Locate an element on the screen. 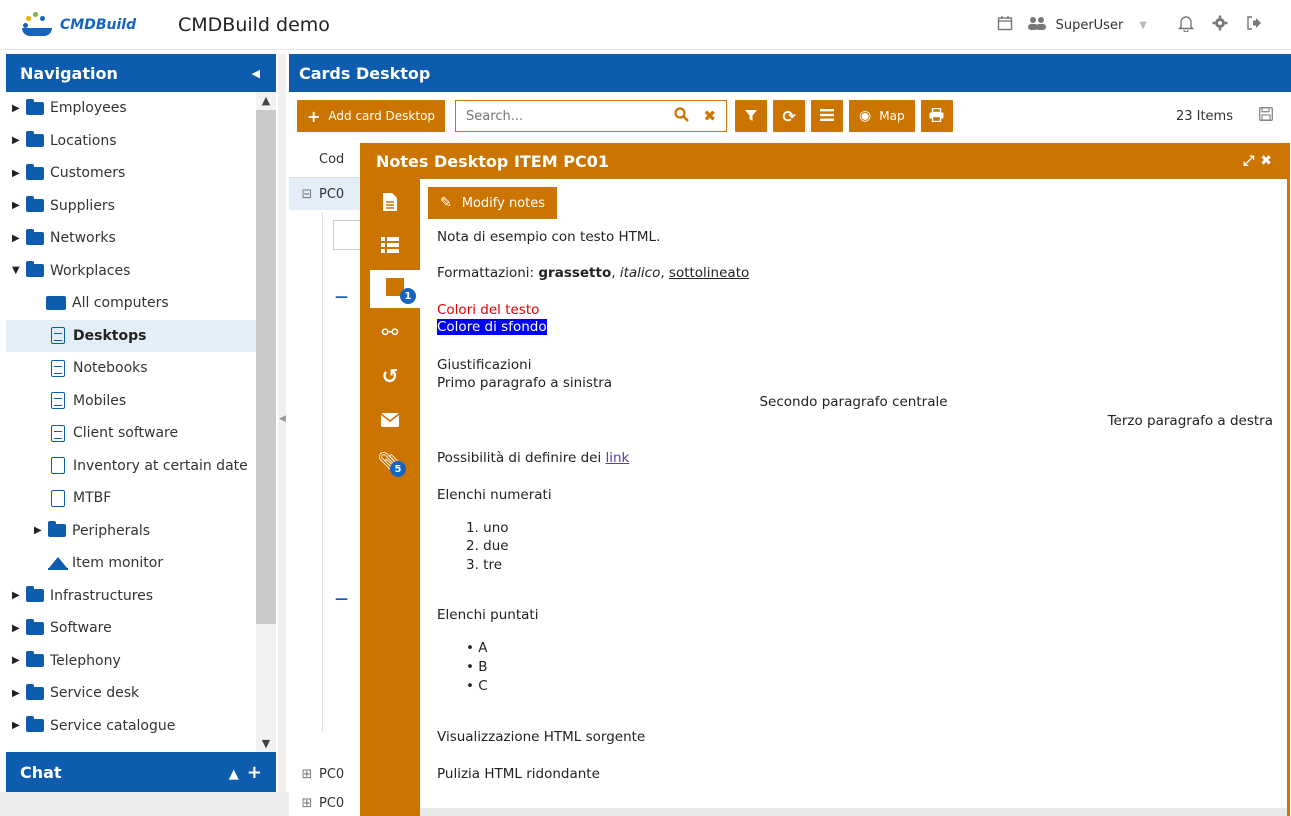  nav-item-customers: ▶ Customers is located at coordinates (141, 173).